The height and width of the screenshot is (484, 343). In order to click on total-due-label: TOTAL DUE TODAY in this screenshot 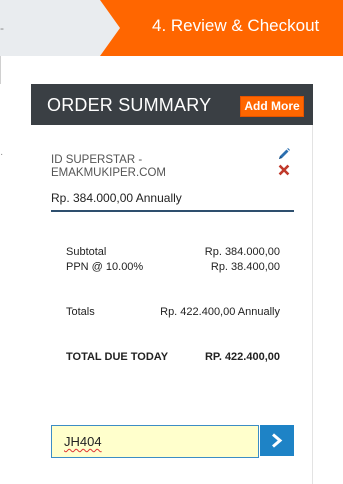, I will do `click(117, 357)`.